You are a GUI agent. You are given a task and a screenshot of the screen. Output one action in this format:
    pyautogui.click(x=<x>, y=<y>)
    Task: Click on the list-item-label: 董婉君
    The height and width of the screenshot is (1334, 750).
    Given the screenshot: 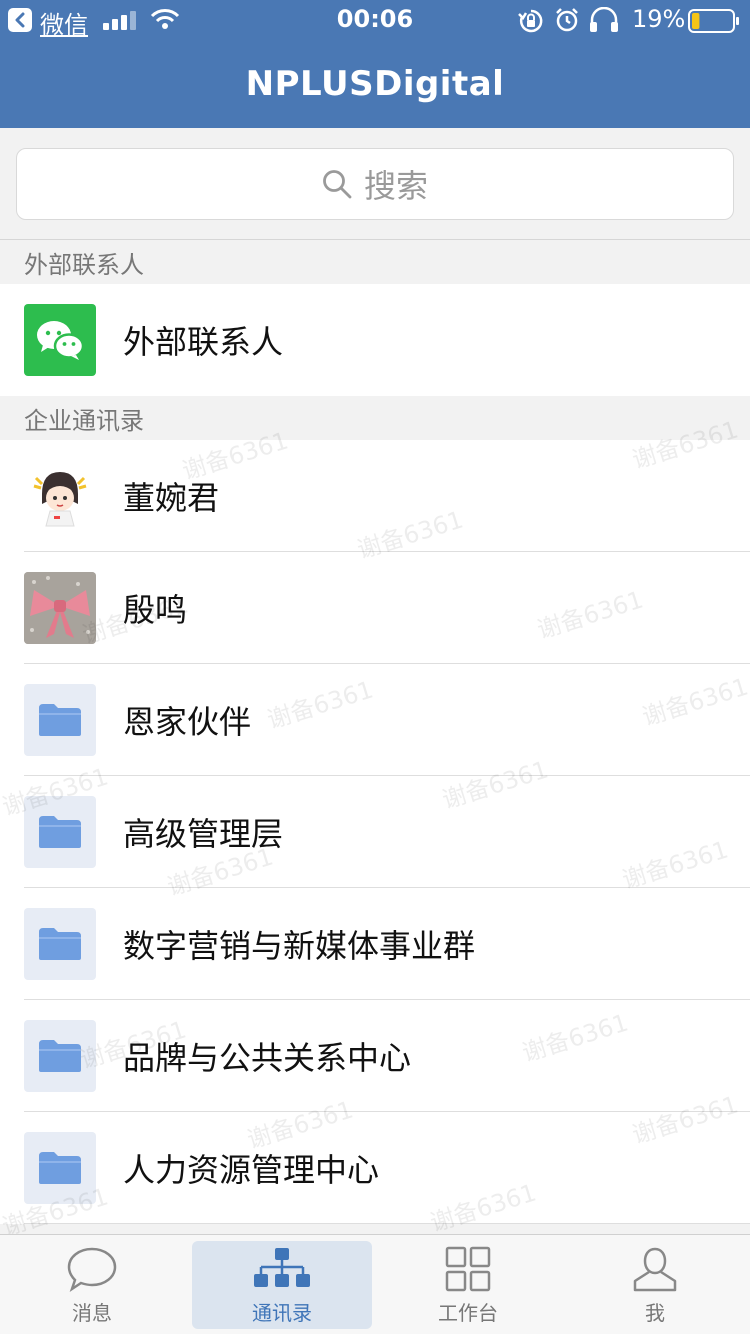 What is the action you would take?
    pyautogui.click(x=171, y=498)
    